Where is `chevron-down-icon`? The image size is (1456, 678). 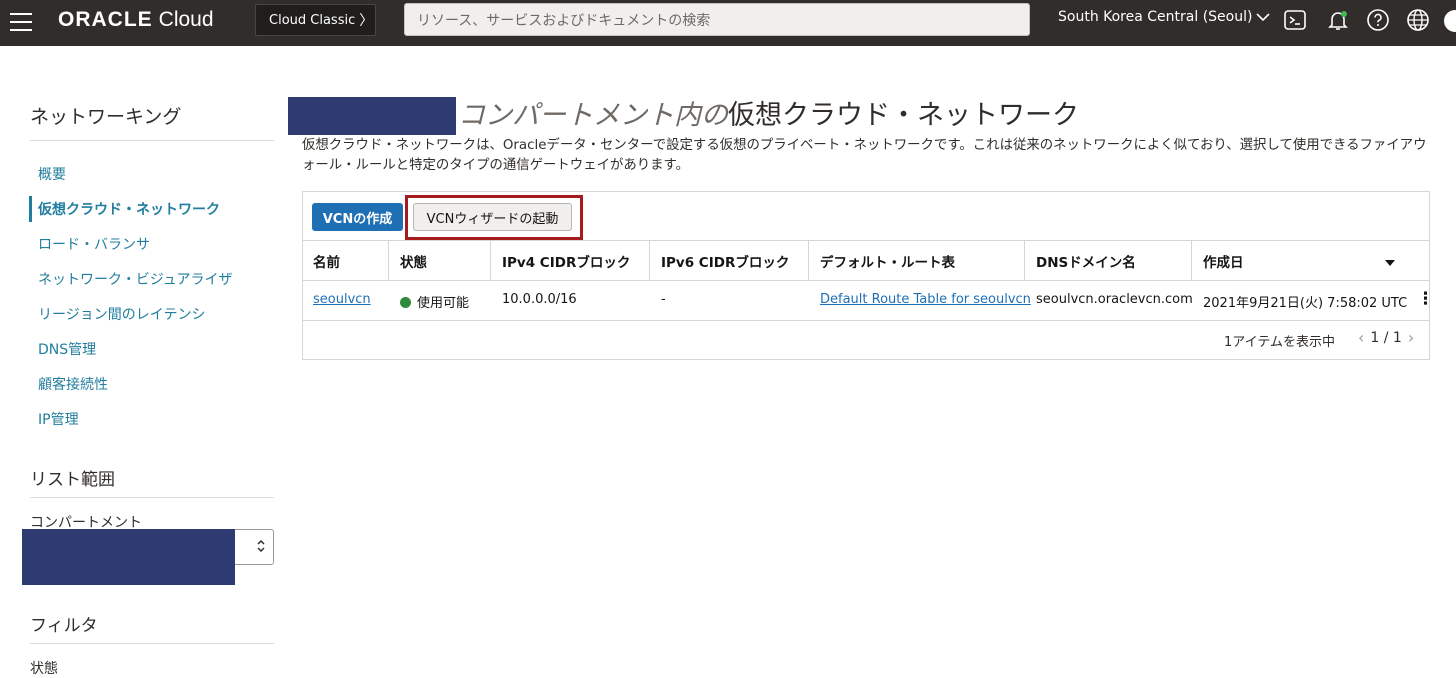
chevron-down-icon is located at coordinates (1263, 17).